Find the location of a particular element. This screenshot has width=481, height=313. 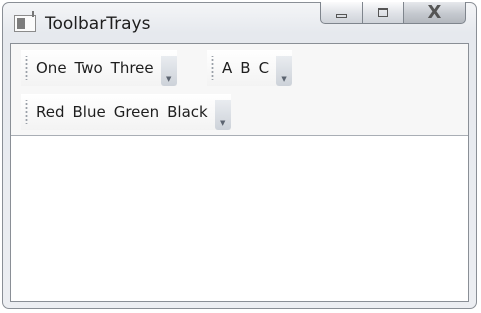

window-title: ToolbarTrays is located at coordinates (98, 24).